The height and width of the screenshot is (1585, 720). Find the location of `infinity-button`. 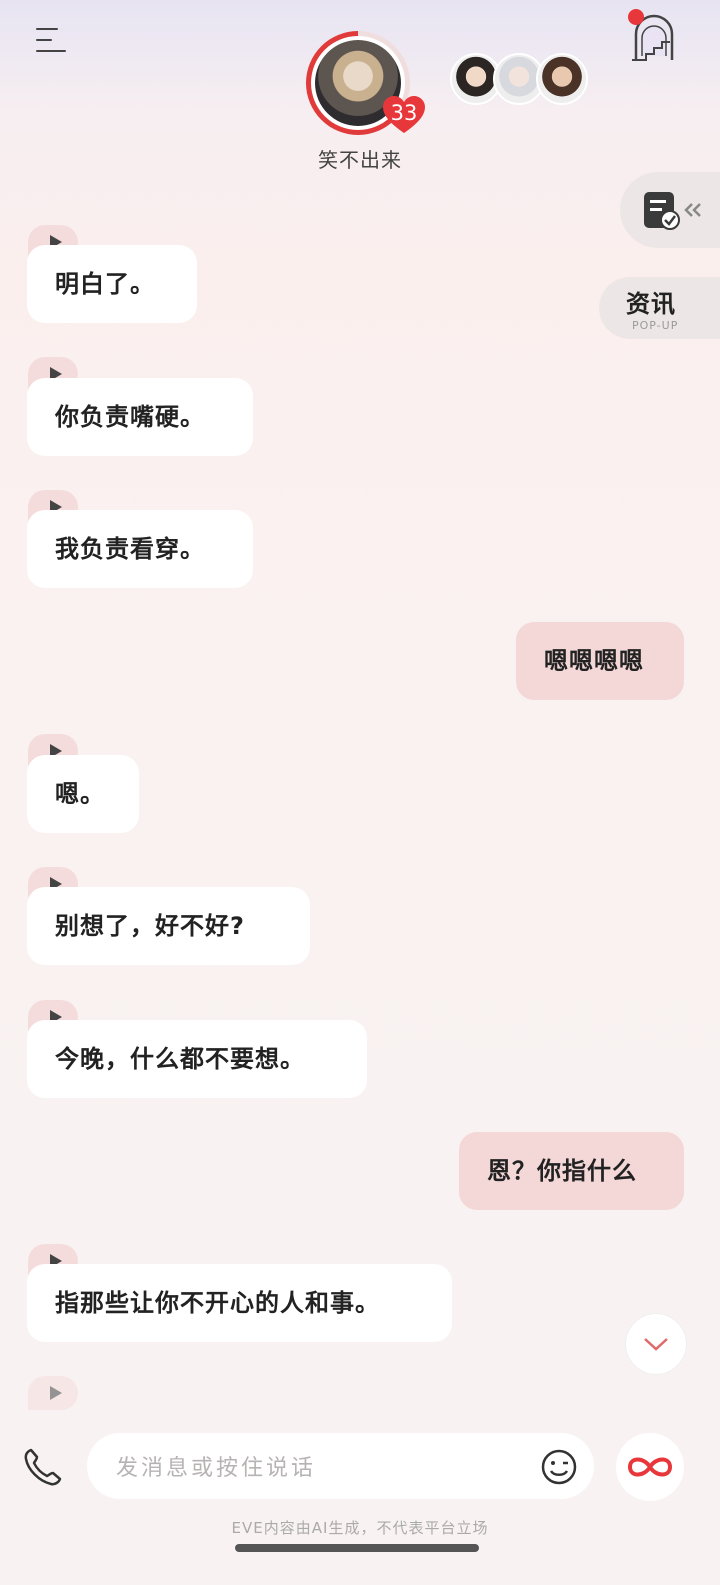

infinity-button is located at coordinates (650, 1467).